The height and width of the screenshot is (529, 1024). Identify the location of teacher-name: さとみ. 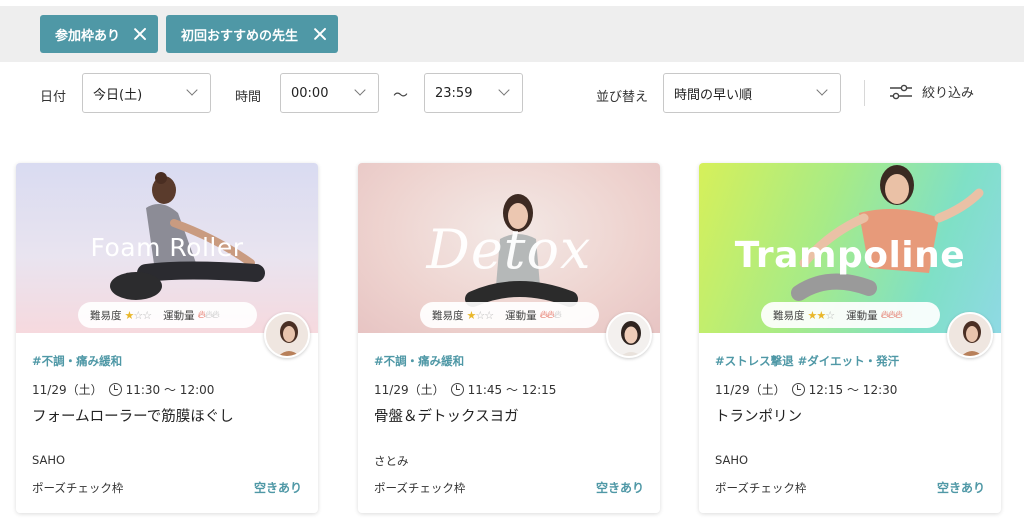
(391, 461).